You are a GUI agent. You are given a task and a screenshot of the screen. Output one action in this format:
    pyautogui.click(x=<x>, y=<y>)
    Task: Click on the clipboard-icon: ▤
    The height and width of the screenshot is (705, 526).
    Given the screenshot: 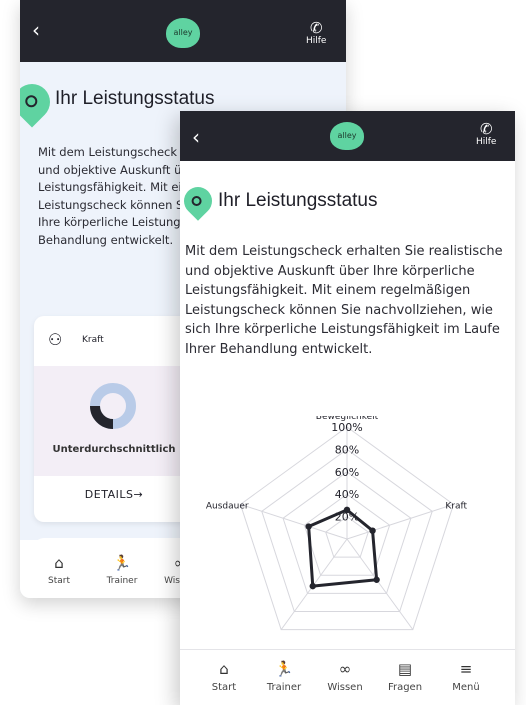 What is the action you would take?
    pyautogui.click(x=405, y=669)
    